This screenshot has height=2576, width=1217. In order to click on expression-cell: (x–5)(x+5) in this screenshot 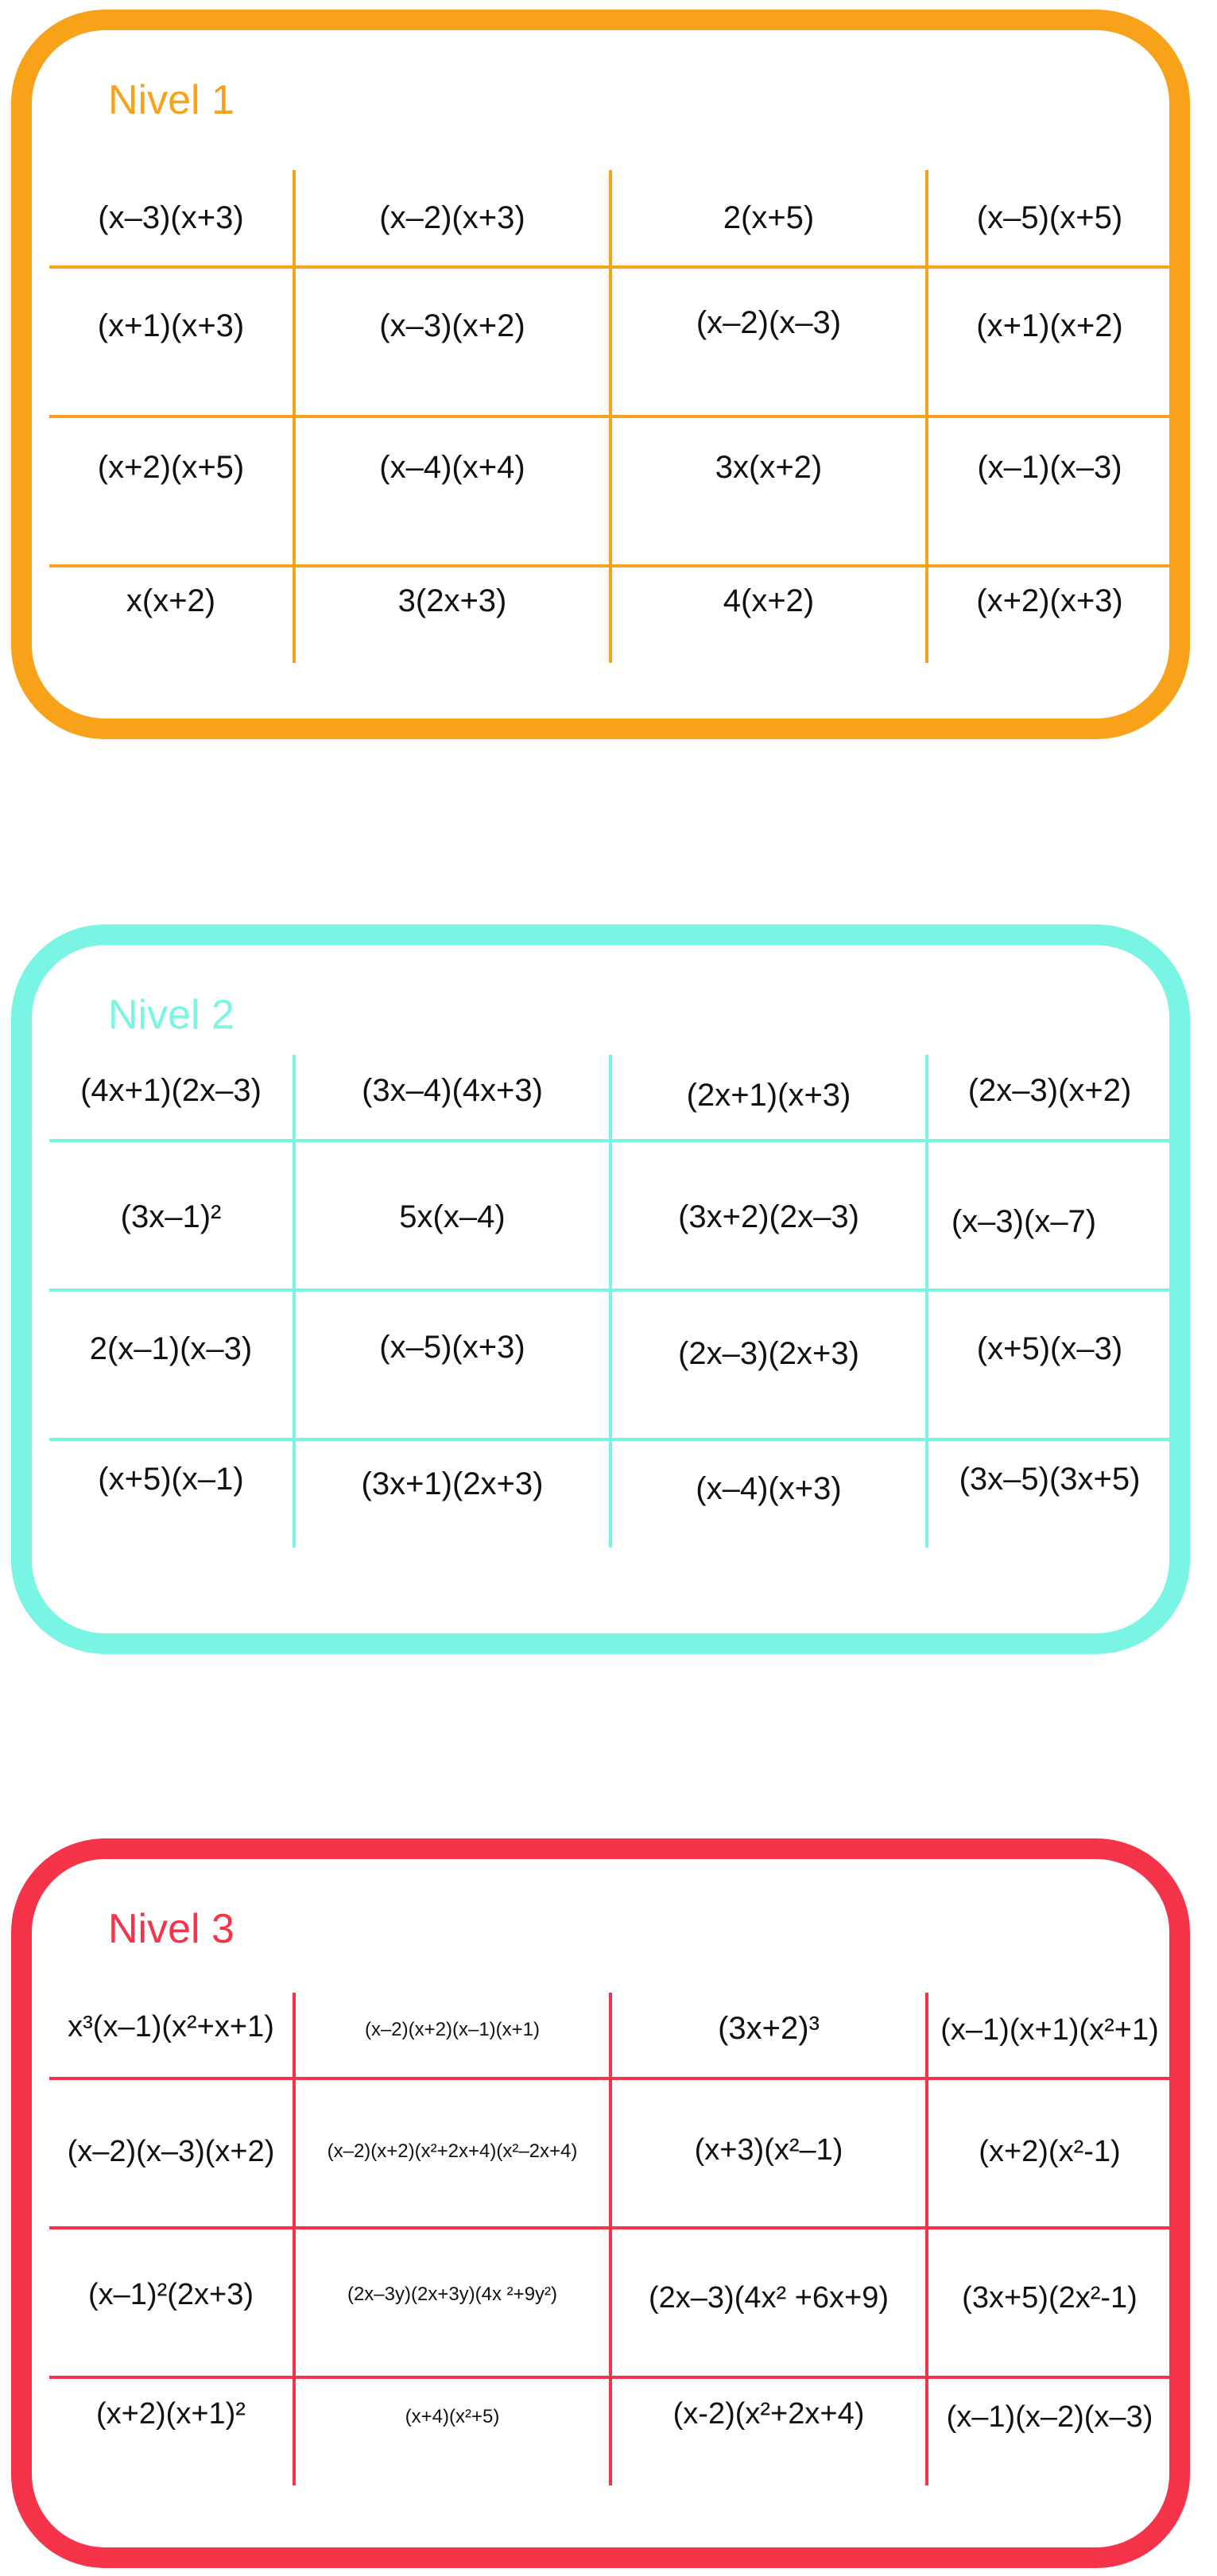, I will do `click(1049, 217)`.